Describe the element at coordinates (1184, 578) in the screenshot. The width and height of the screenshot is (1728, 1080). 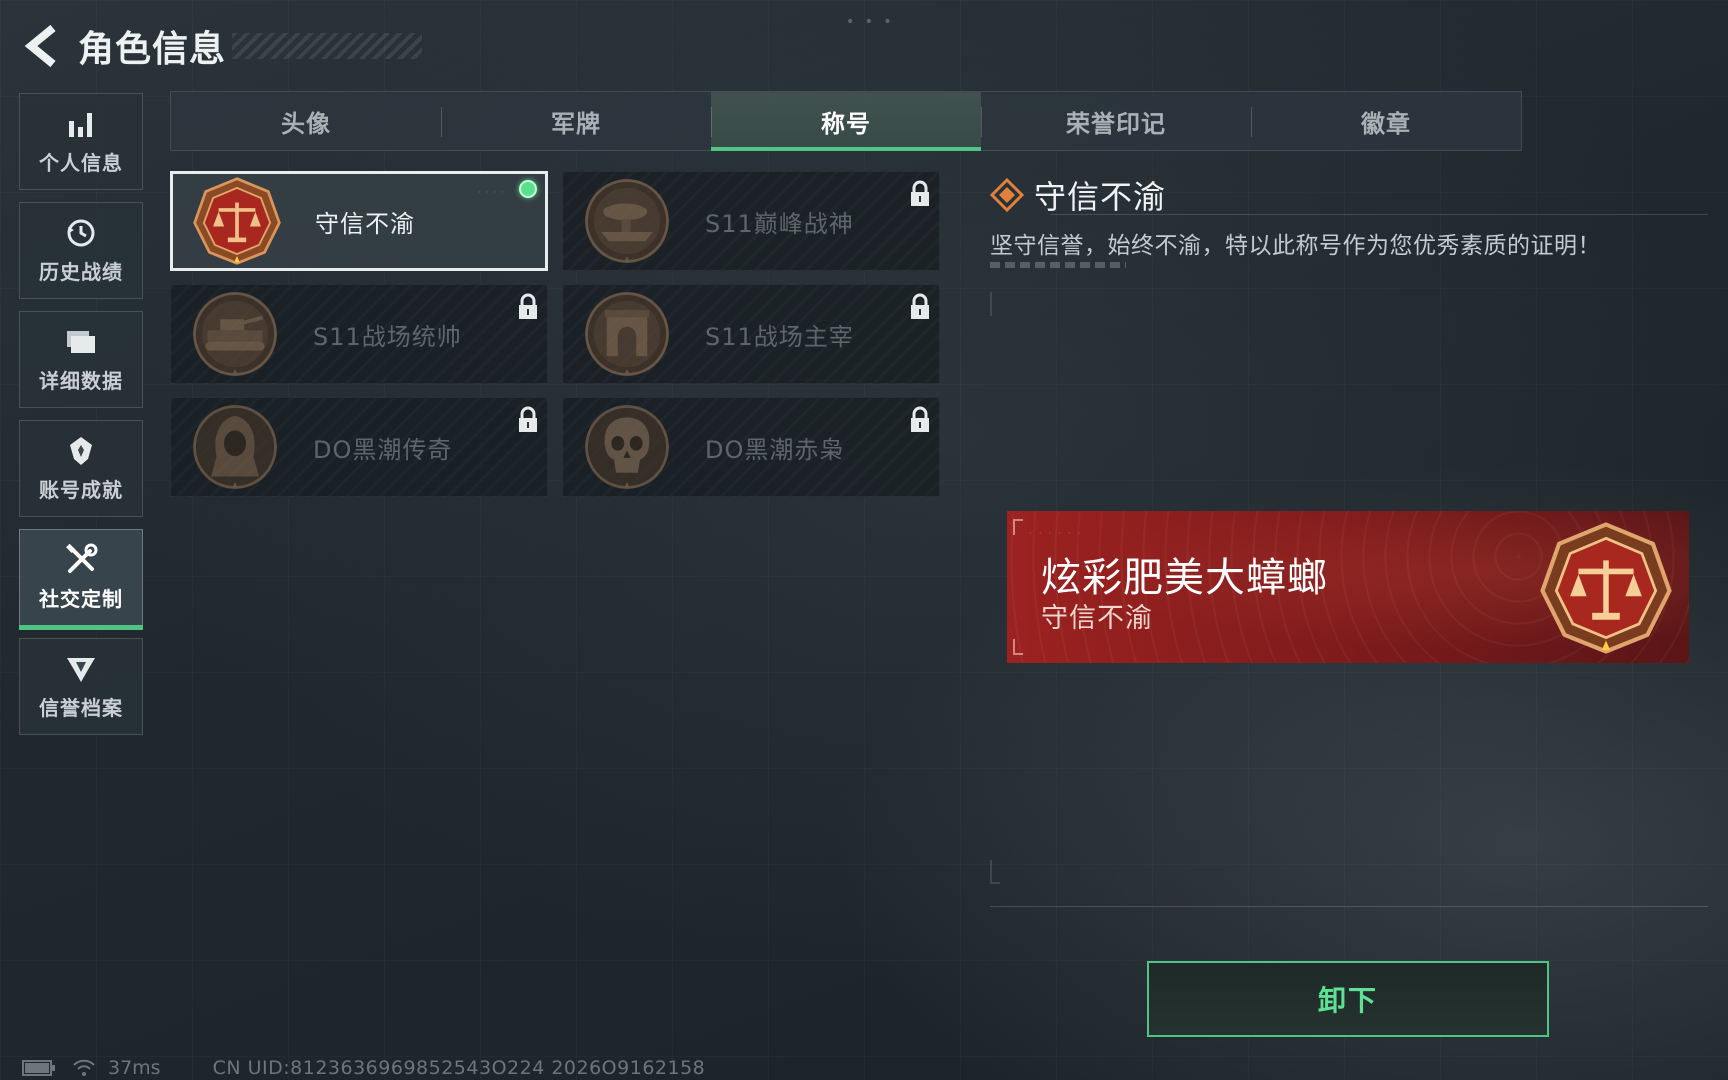
I see `nameplate-player-name: 炫彩肥美大蟑螂` at that location.